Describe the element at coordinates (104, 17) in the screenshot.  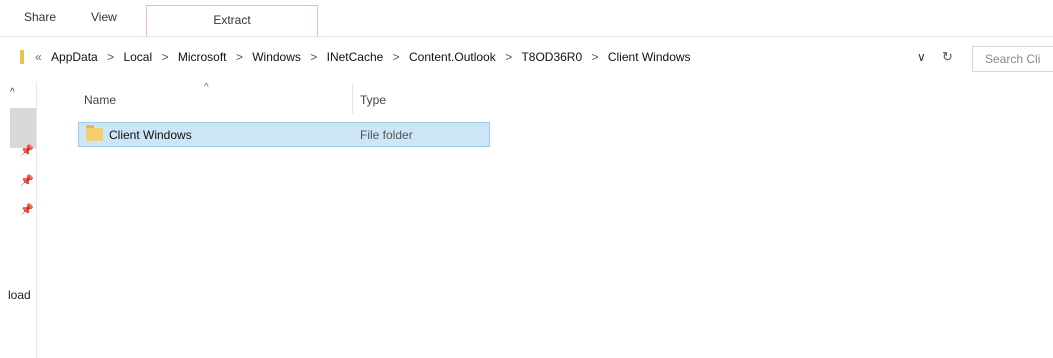
I see `tab-view: View` at that location.